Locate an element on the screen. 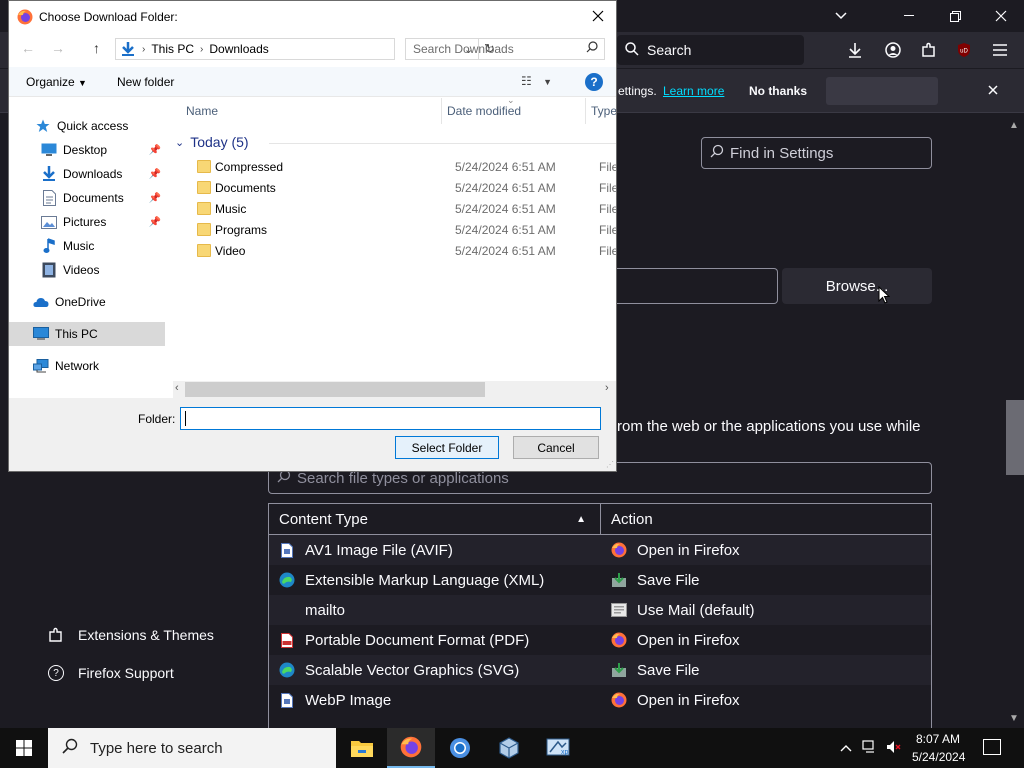 The width and height of the screenshot is (1024, 768). find-in-settings-placeholder: Find in Settings is located at coordinates (782, 153).